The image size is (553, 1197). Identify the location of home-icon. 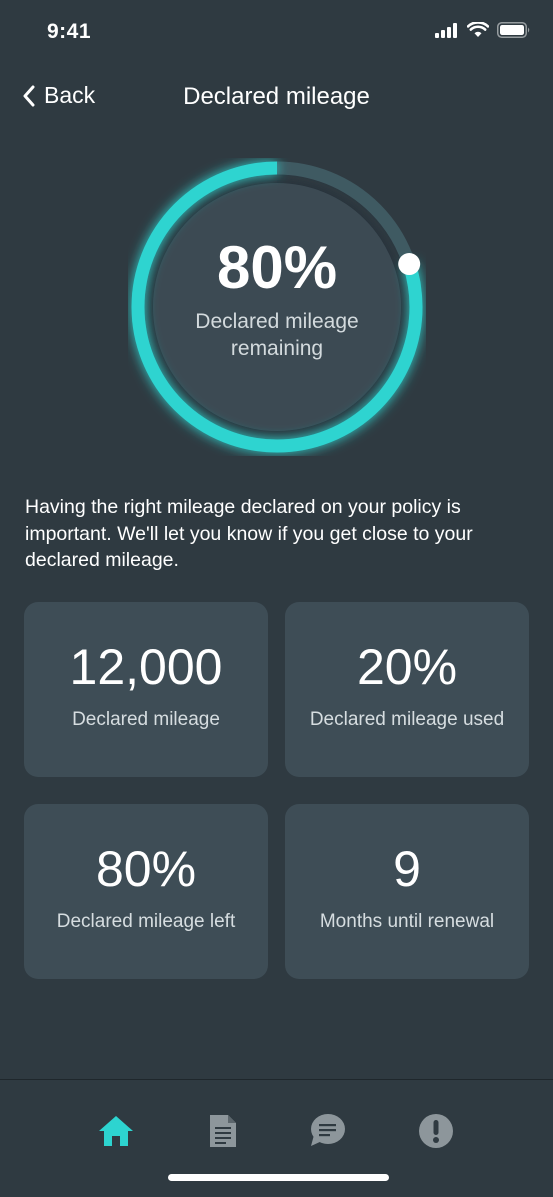
(116, 1131).